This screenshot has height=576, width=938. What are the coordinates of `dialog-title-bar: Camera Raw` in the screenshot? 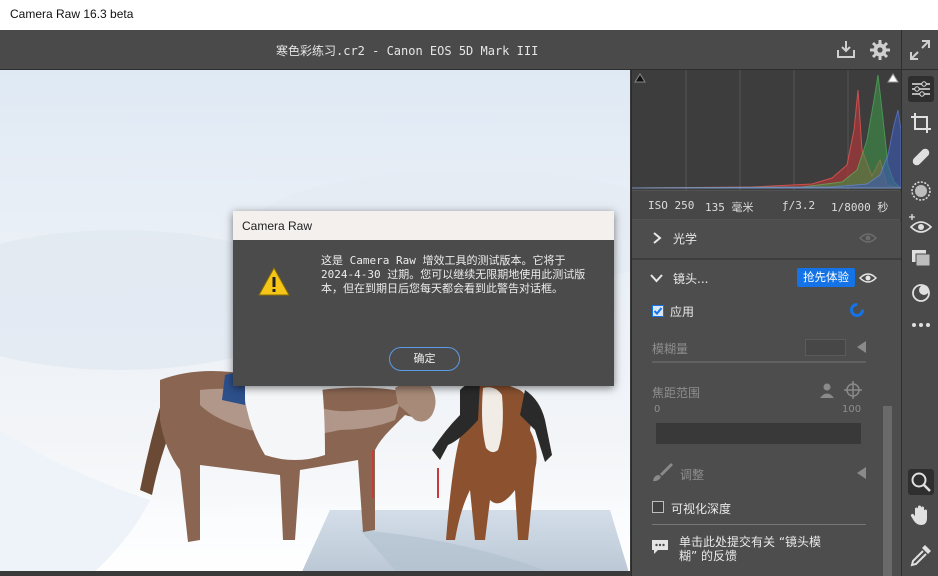 It's located at (423, 225).